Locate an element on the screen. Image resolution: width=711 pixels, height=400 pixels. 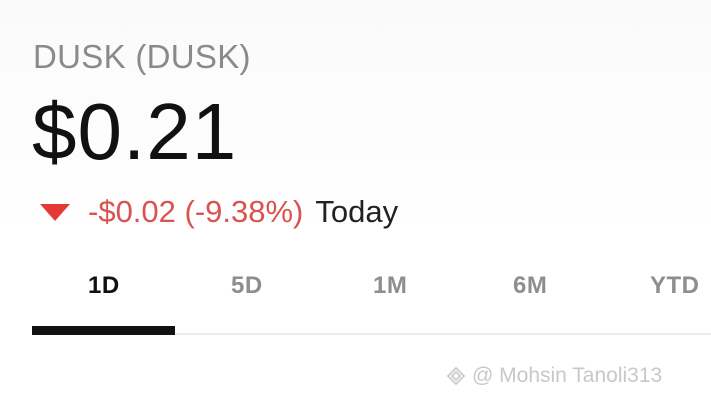
tab-1d: 1D is located at coordinates (104, 286).